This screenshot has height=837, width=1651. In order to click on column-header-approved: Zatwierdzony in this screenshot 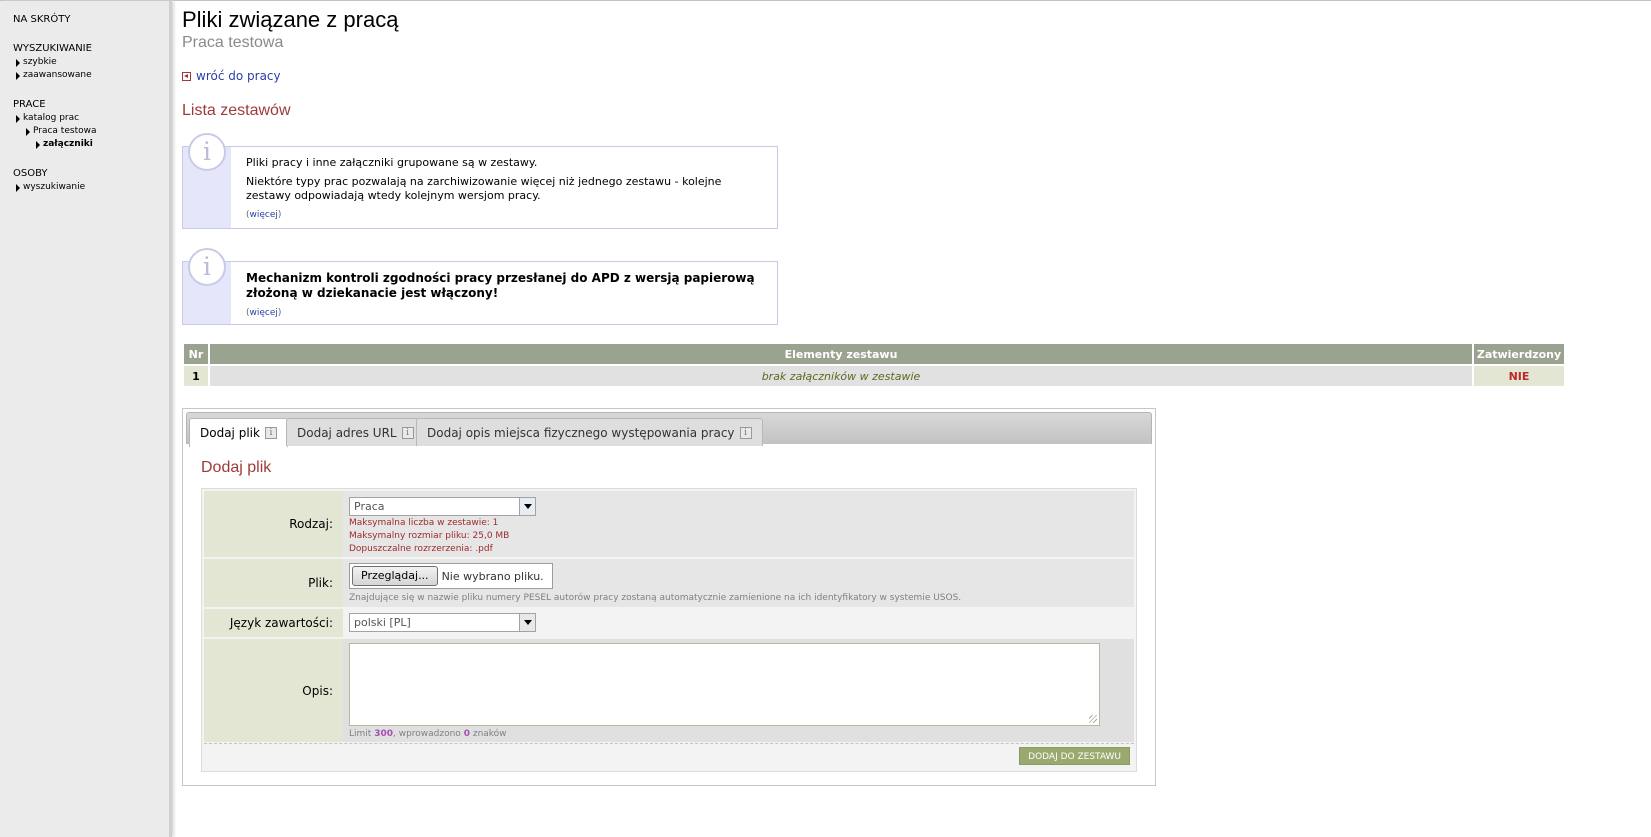, I will do `click(1519, 354)`.